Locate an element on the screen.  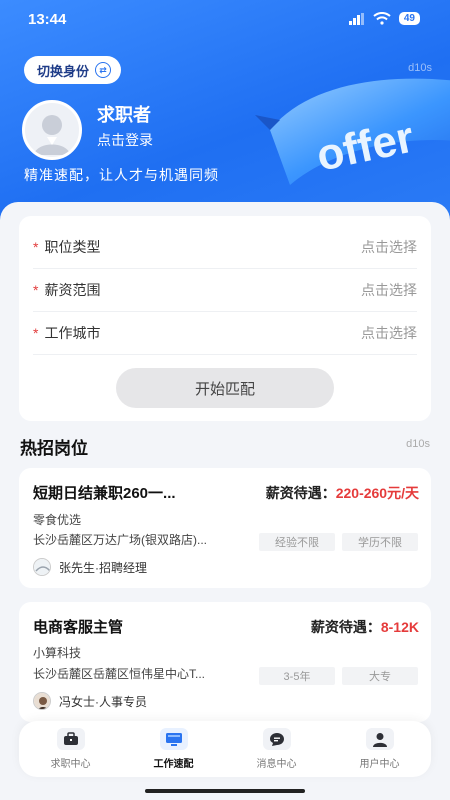
header-tag: d10s is located at coordinates (420, 68).